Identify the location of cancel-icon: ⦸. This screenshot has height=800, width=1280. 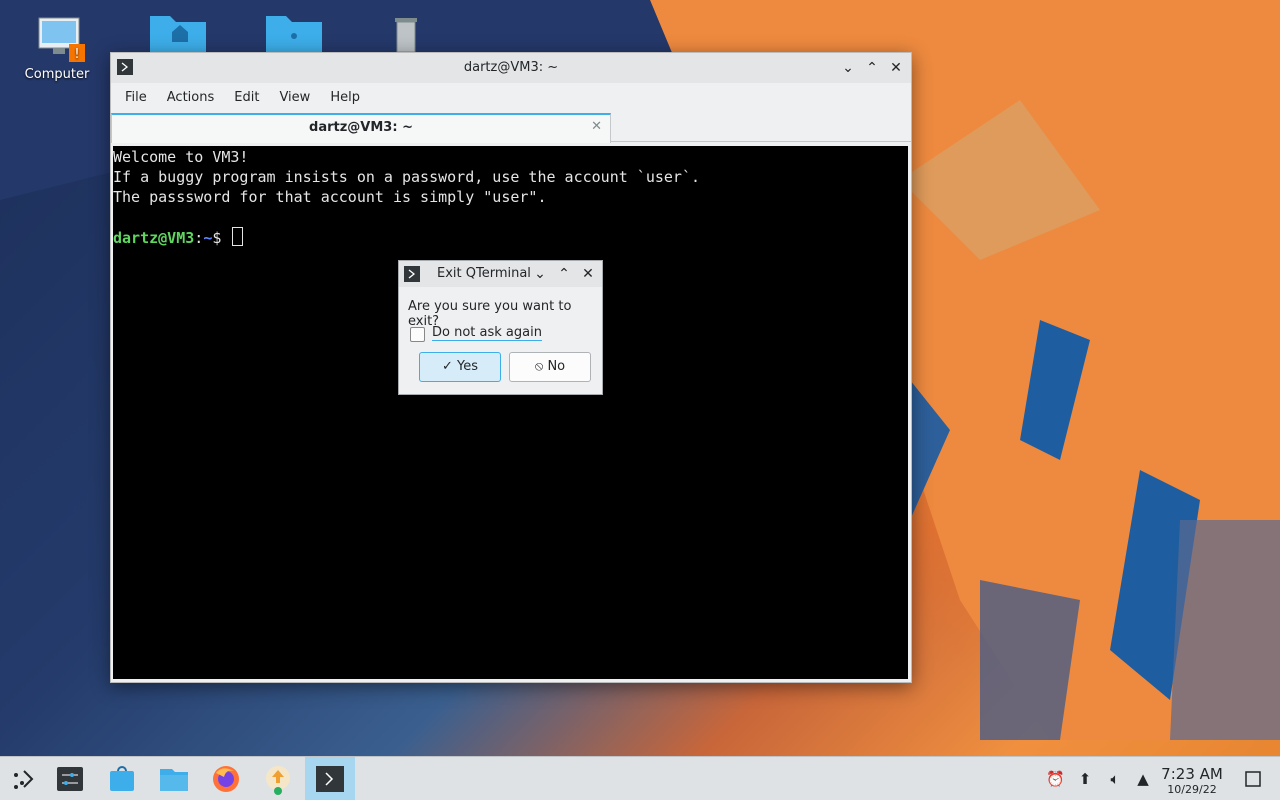
(541, 366).